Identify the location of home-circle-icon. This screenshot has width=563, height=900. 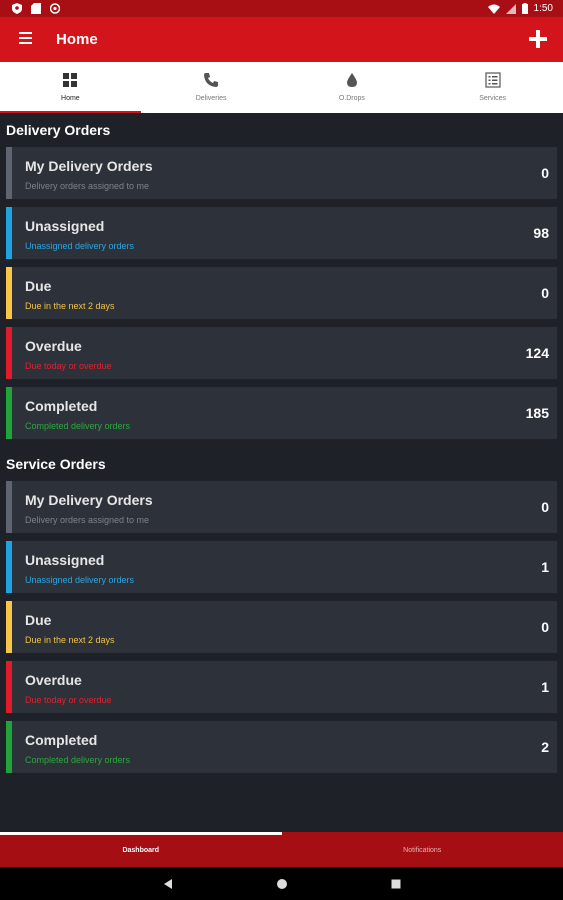
(282, 884).